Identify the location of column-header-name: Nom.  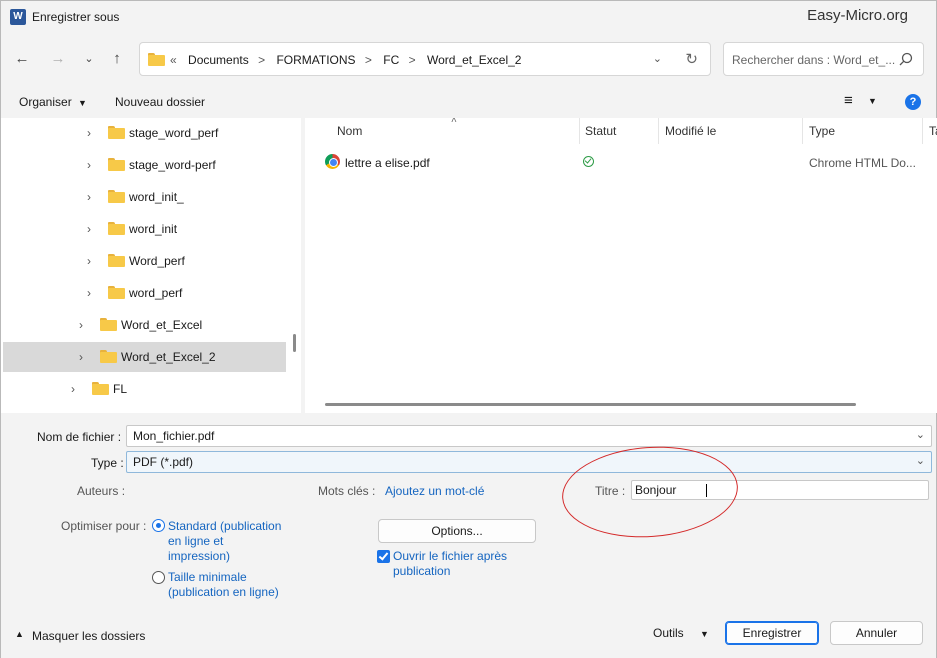
(349, 131).